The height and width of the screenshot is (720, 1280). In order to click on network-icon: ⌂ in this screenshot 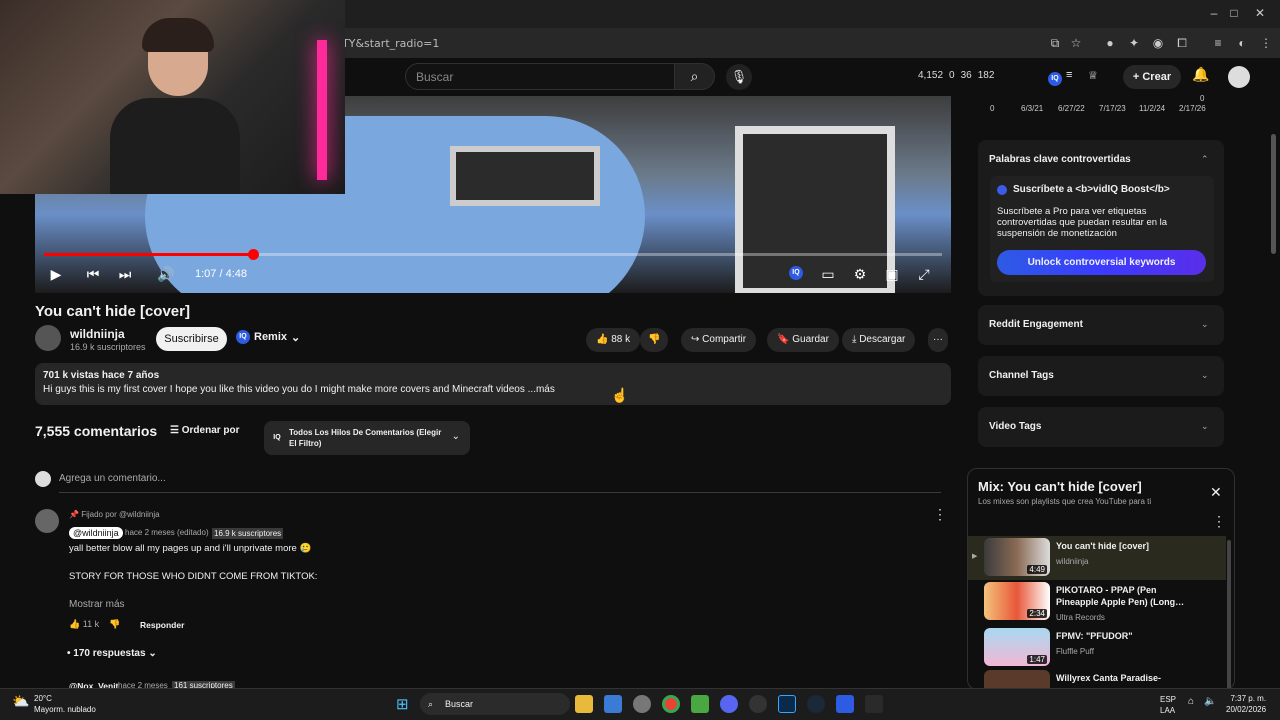, I will do `click(1191, 701)`.